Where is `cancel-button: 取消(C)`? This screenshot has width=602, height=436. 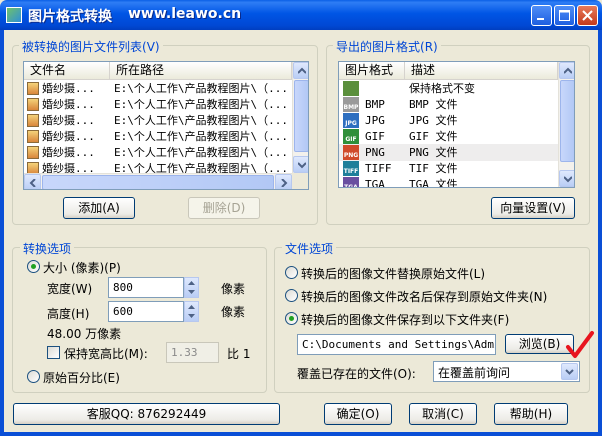
cancel-button: 取消(C) is located at coordinates (443, 414).